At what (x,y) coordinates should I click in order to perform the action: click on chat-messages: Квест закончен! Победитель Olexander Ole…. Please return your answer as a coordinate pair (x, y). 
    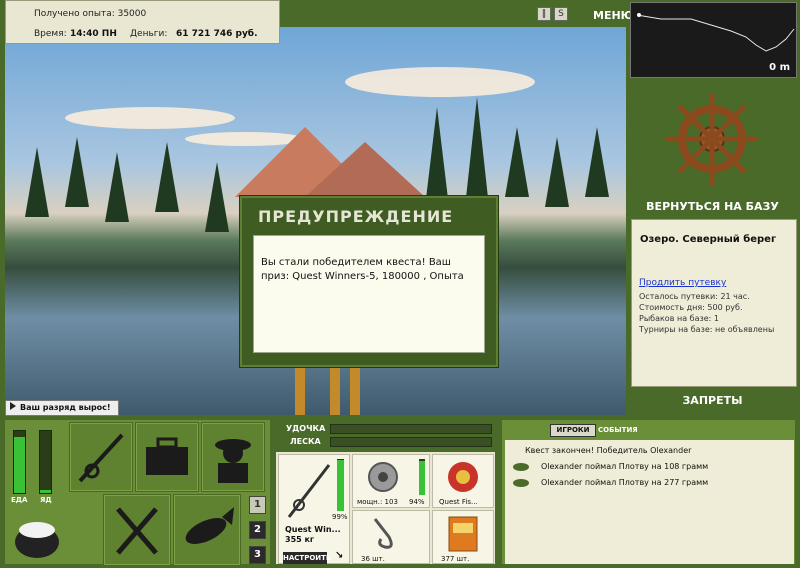
    Looking at the image, I should click on (649, 502).